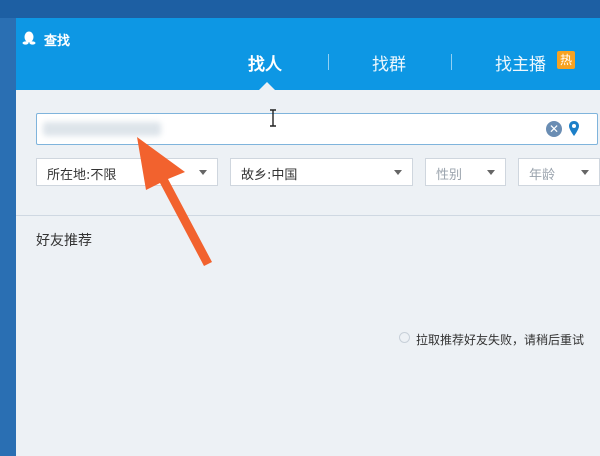 This screenshot has width=600, height=456. What do you see at coordinates (389, 62) in the screenshot?
I see `tab-find-groups: 找群` at bounding box center [389, 62].